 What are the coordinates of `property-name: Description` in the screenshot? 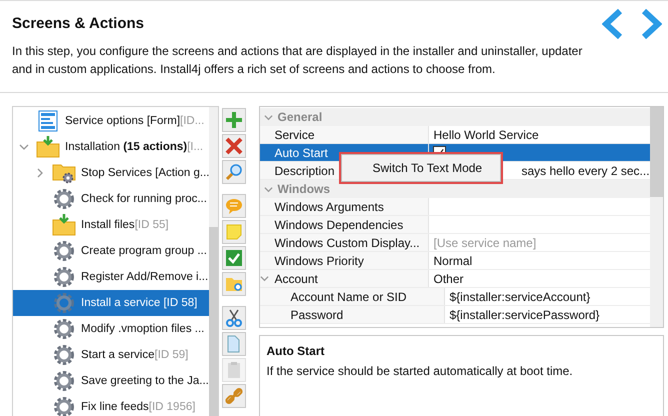 It's located at (304, 171).